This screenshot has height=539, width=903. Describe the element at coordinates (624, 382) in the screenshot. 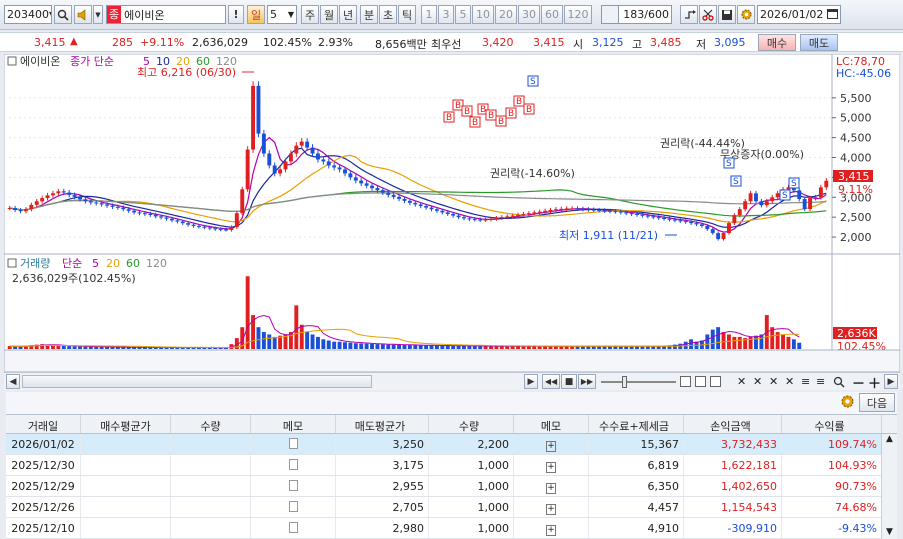

I see `zoom-slider-thumb` at that location.